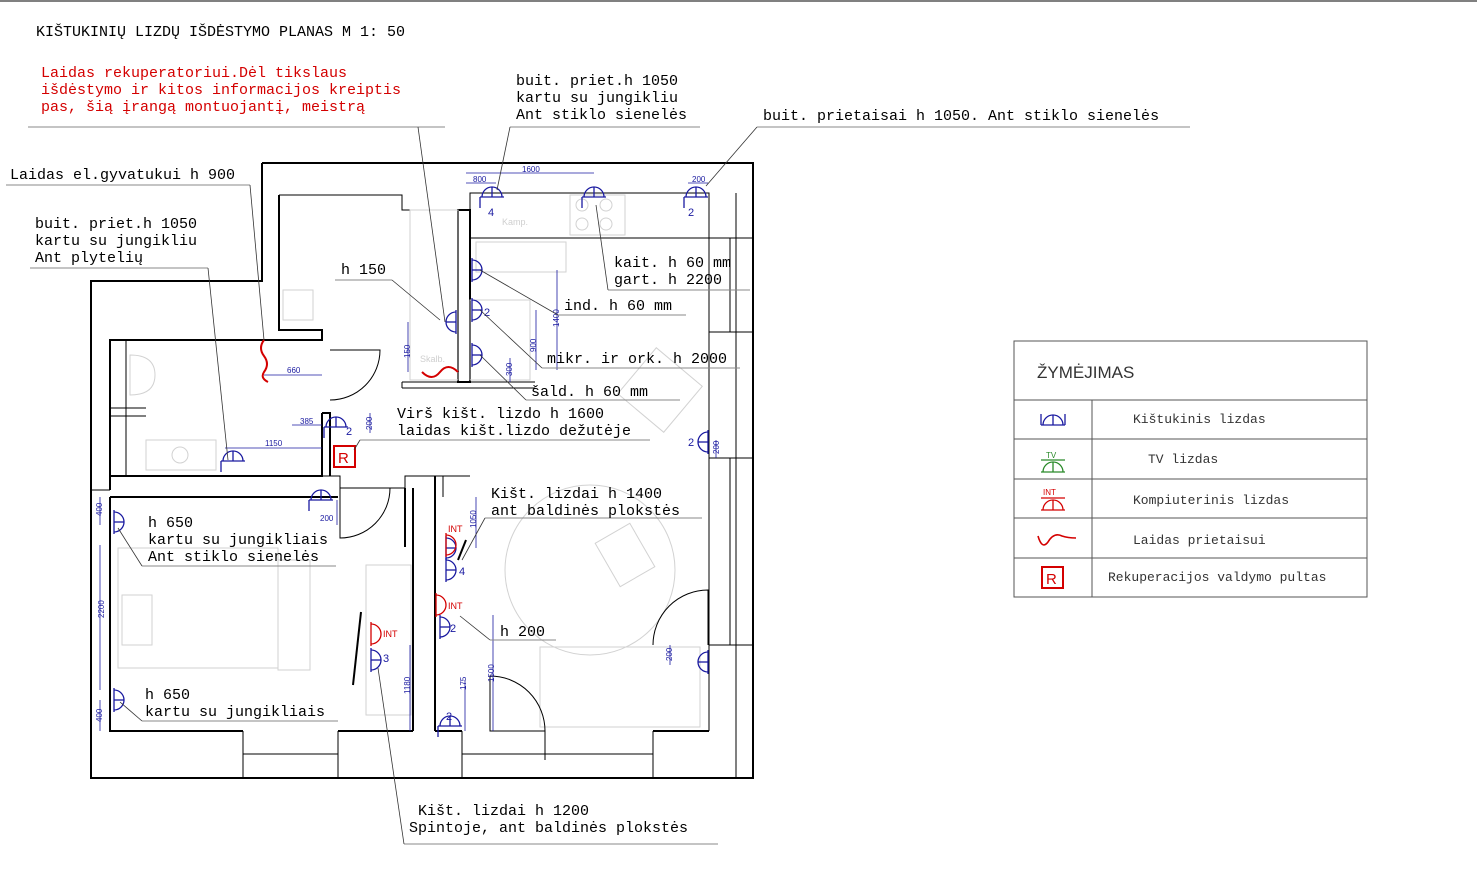  I want to click on induction-note: ind. h 60 mm, so click(618, 306).